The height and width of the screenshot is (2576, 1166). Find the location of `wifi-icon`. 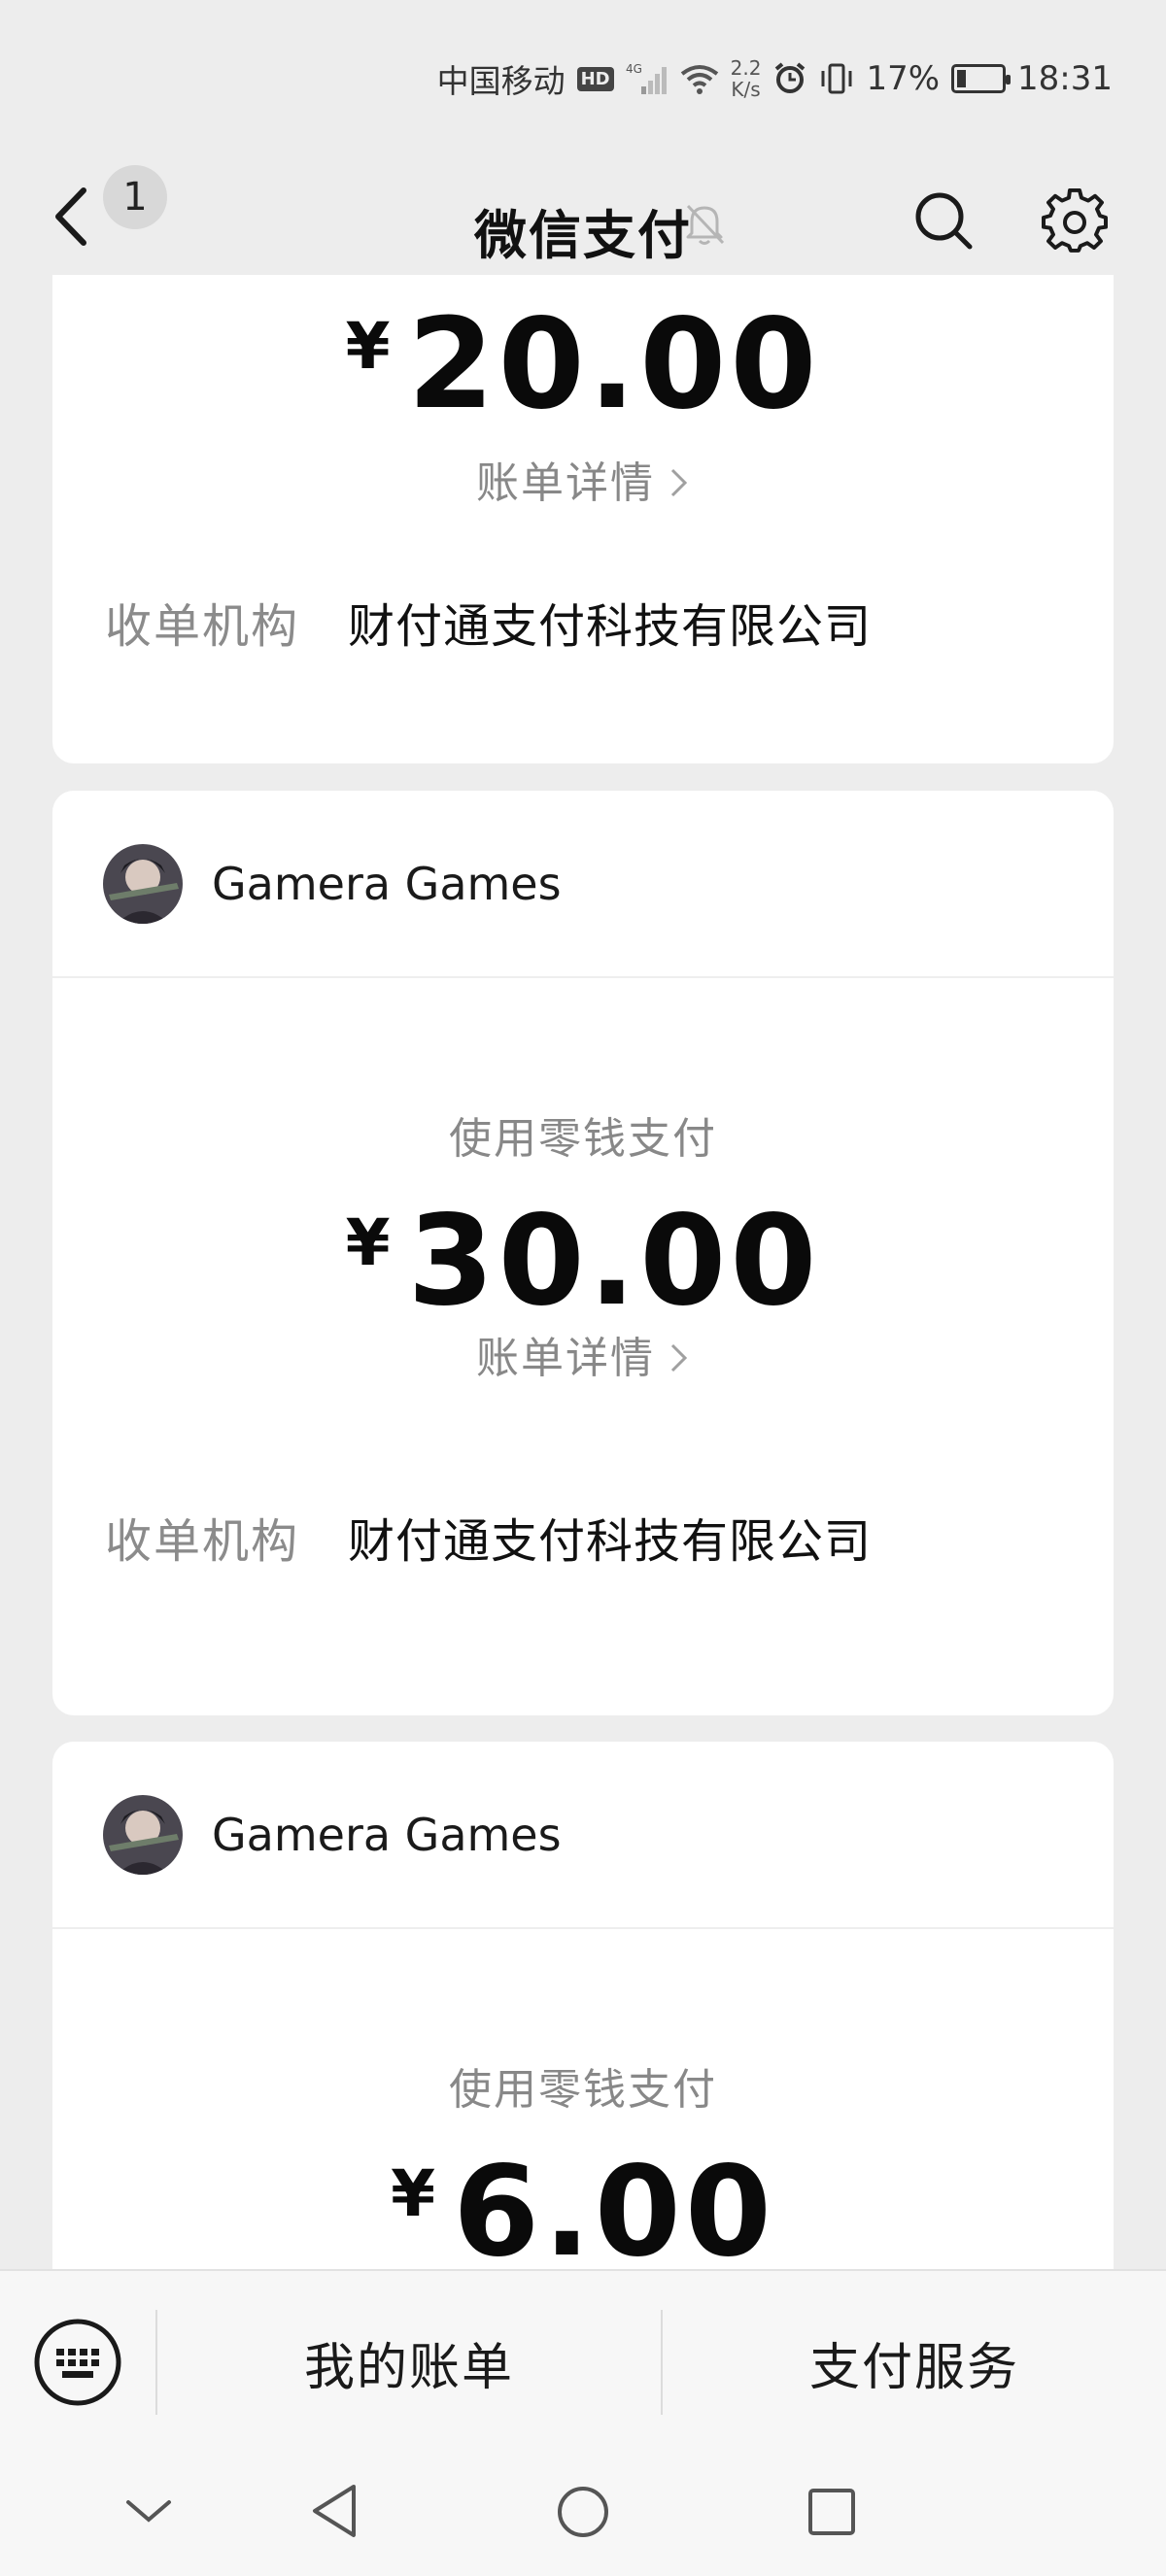

wifi-icon is located at coordinates (699, 79).